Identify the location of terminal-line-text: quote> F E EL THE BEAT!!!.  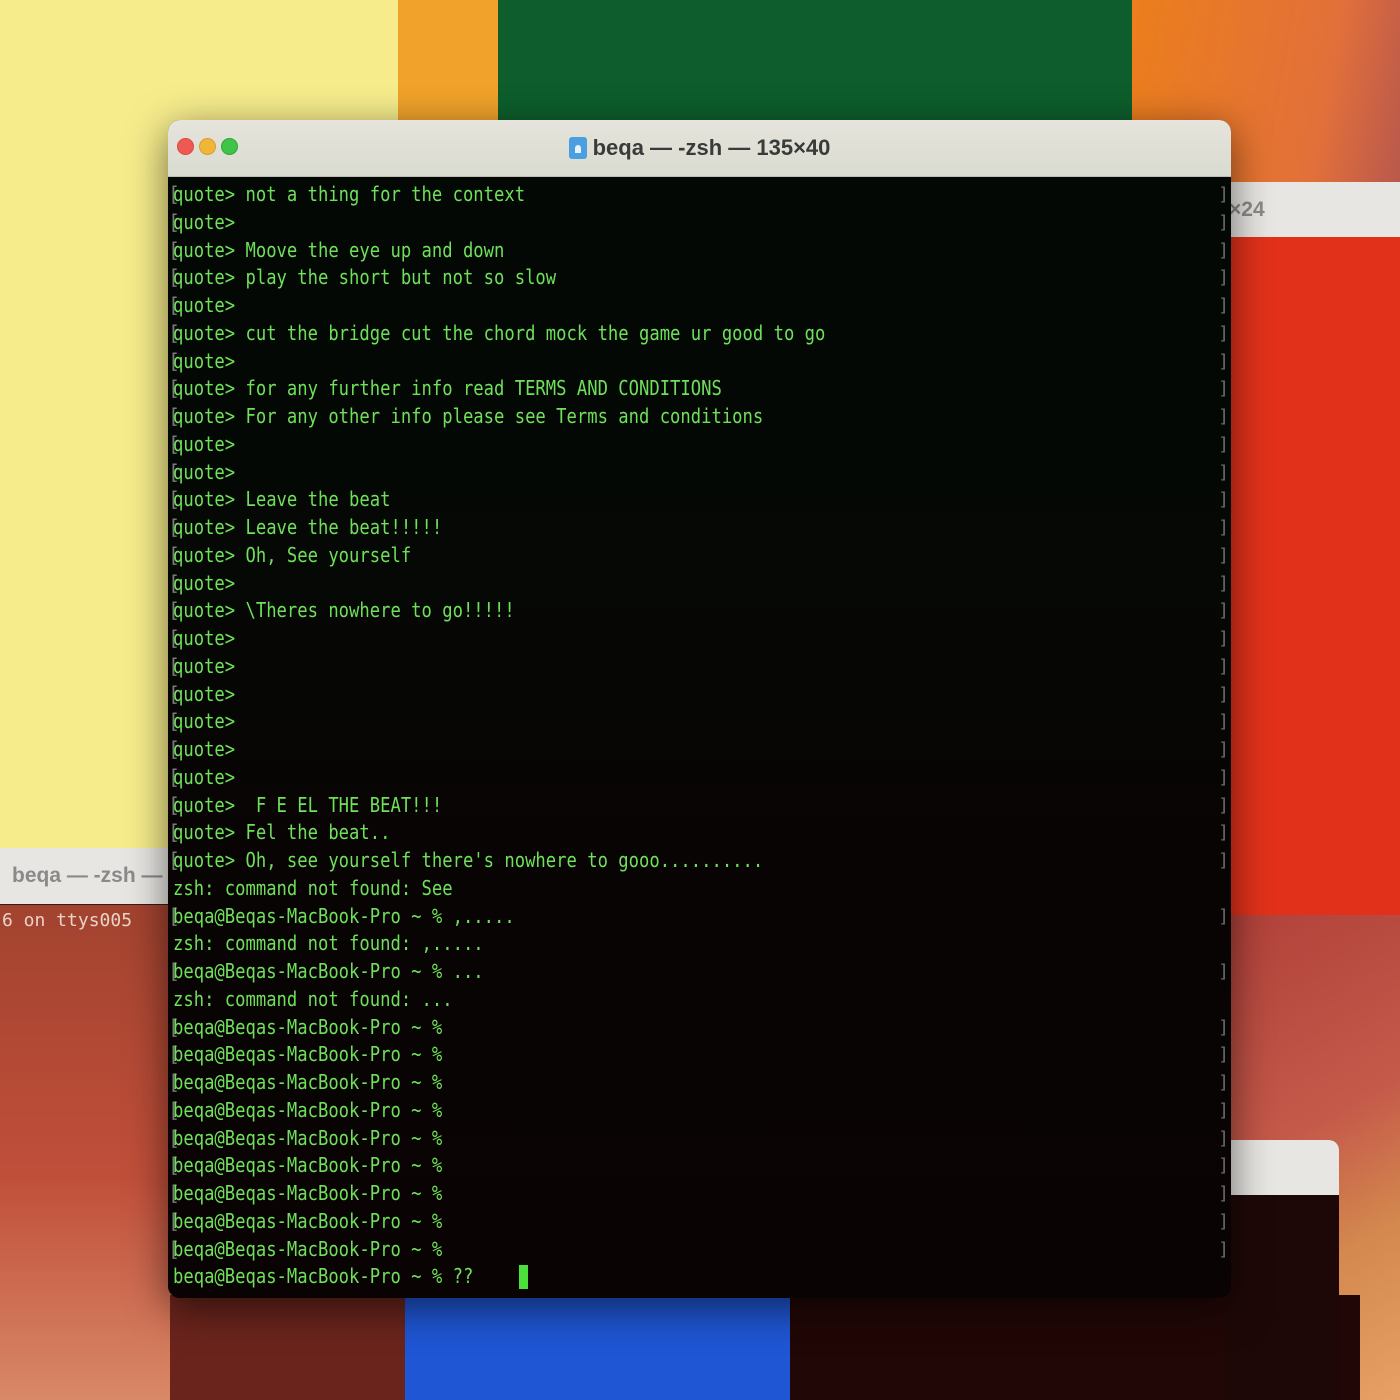
(308, 804).